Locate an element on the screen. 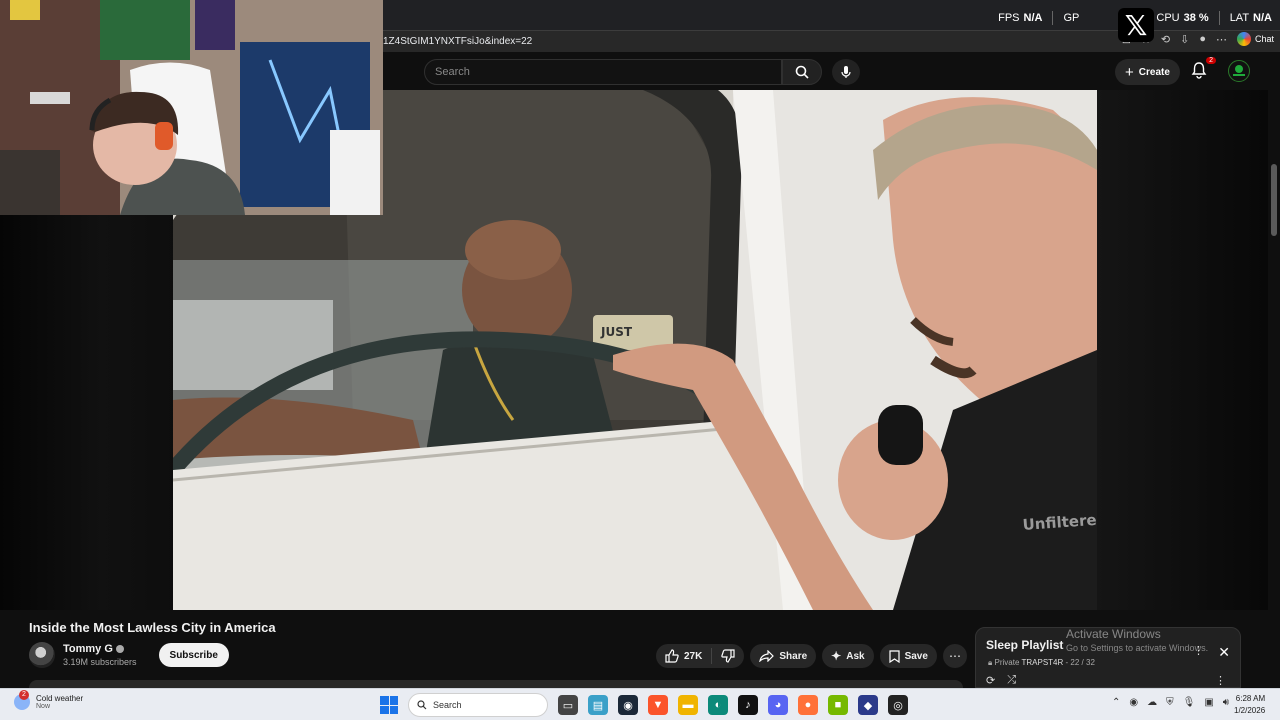 The width and height of the screenshot is (1280, 720). loop-icon: ⟳ is located at coordinates (990, 680).